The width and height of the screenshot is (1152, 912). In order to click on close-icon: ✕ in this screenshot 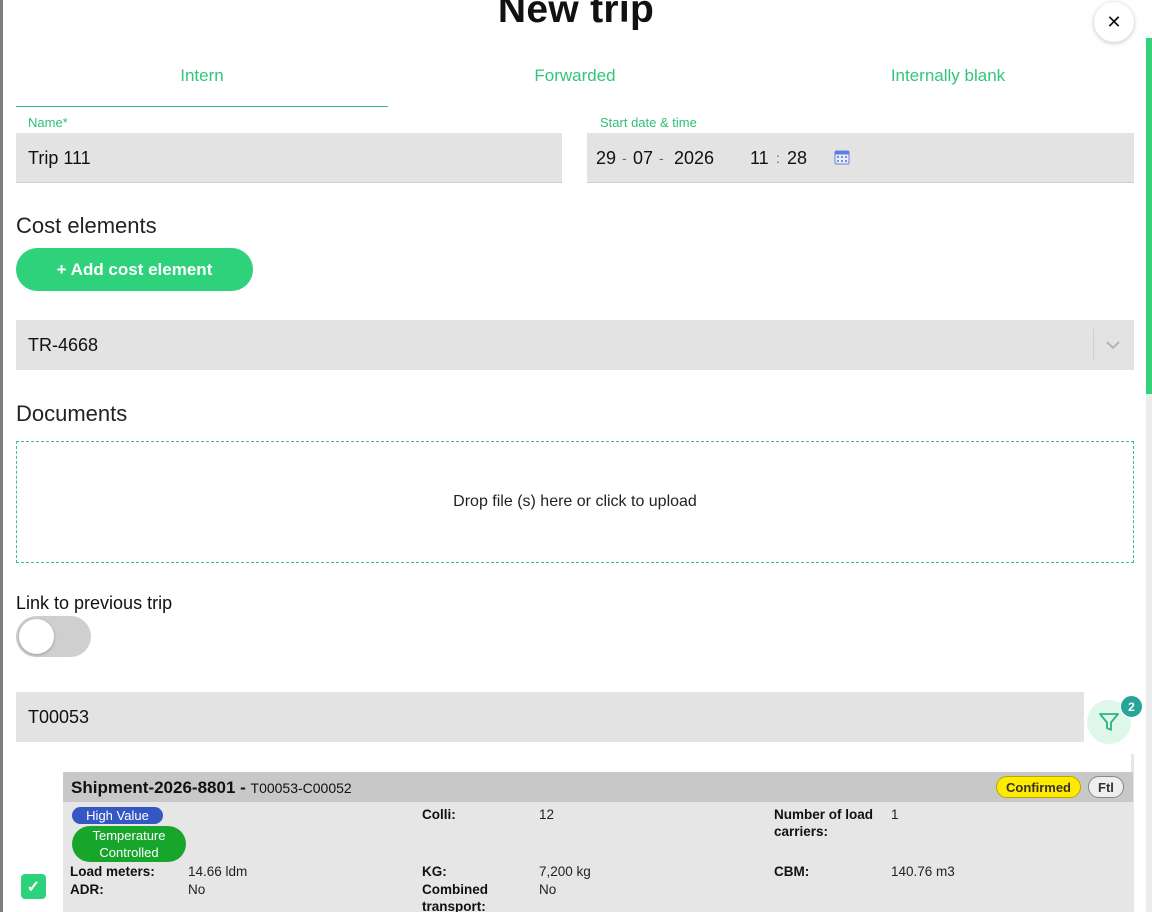, I will do `click(1114, 21)`.